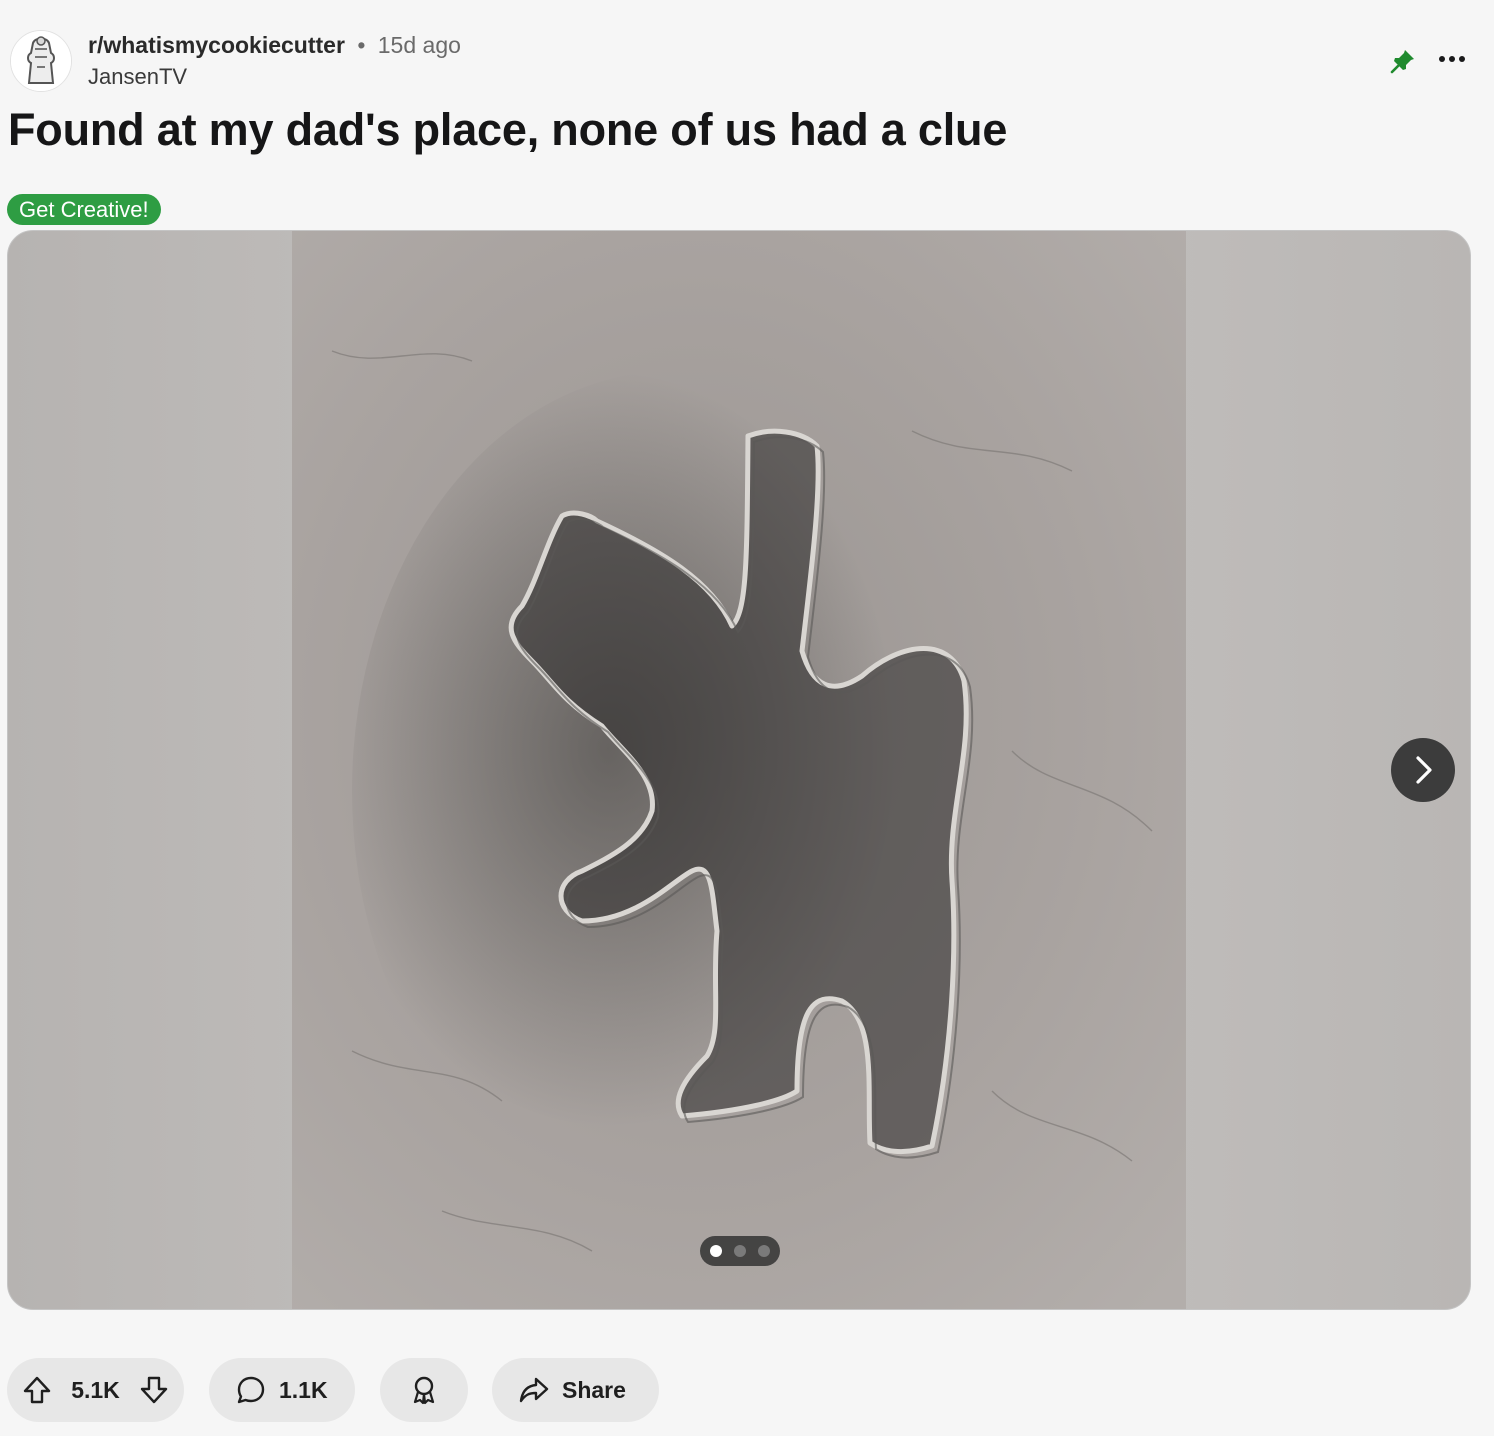 This screenshot has height=1436, width=1494. Describe the element at coordinates (303, 1389) in the screenshot. I see `comment-count: 1.1K` at that location.